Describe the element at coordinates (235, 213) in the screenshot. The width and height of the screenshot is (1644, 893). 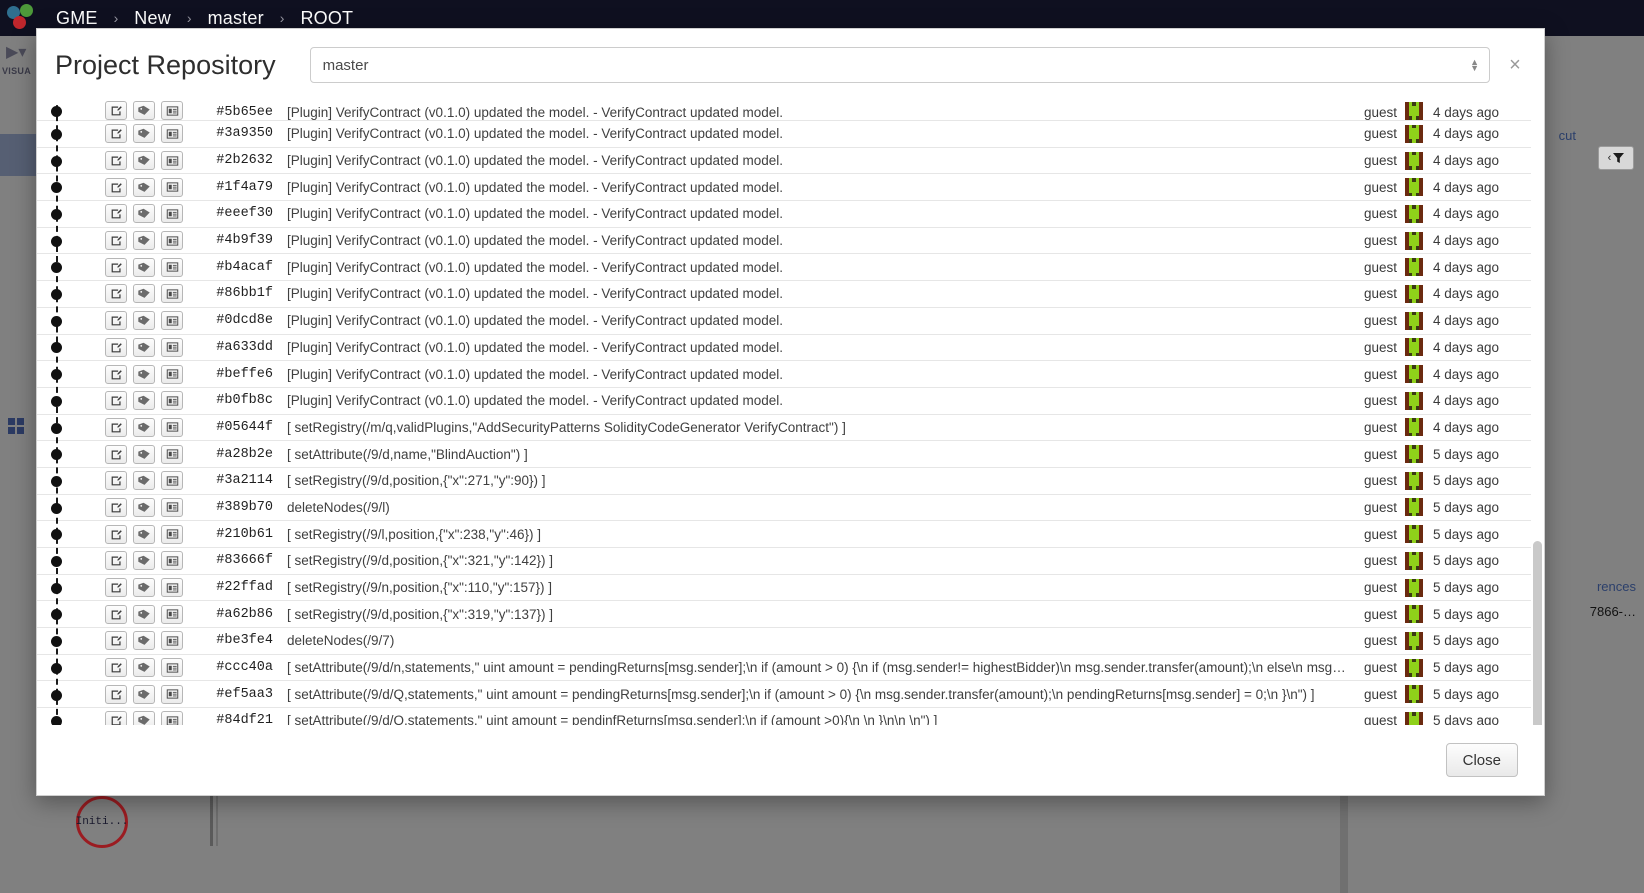
I see `commit-hash: #eeef30` at that location.